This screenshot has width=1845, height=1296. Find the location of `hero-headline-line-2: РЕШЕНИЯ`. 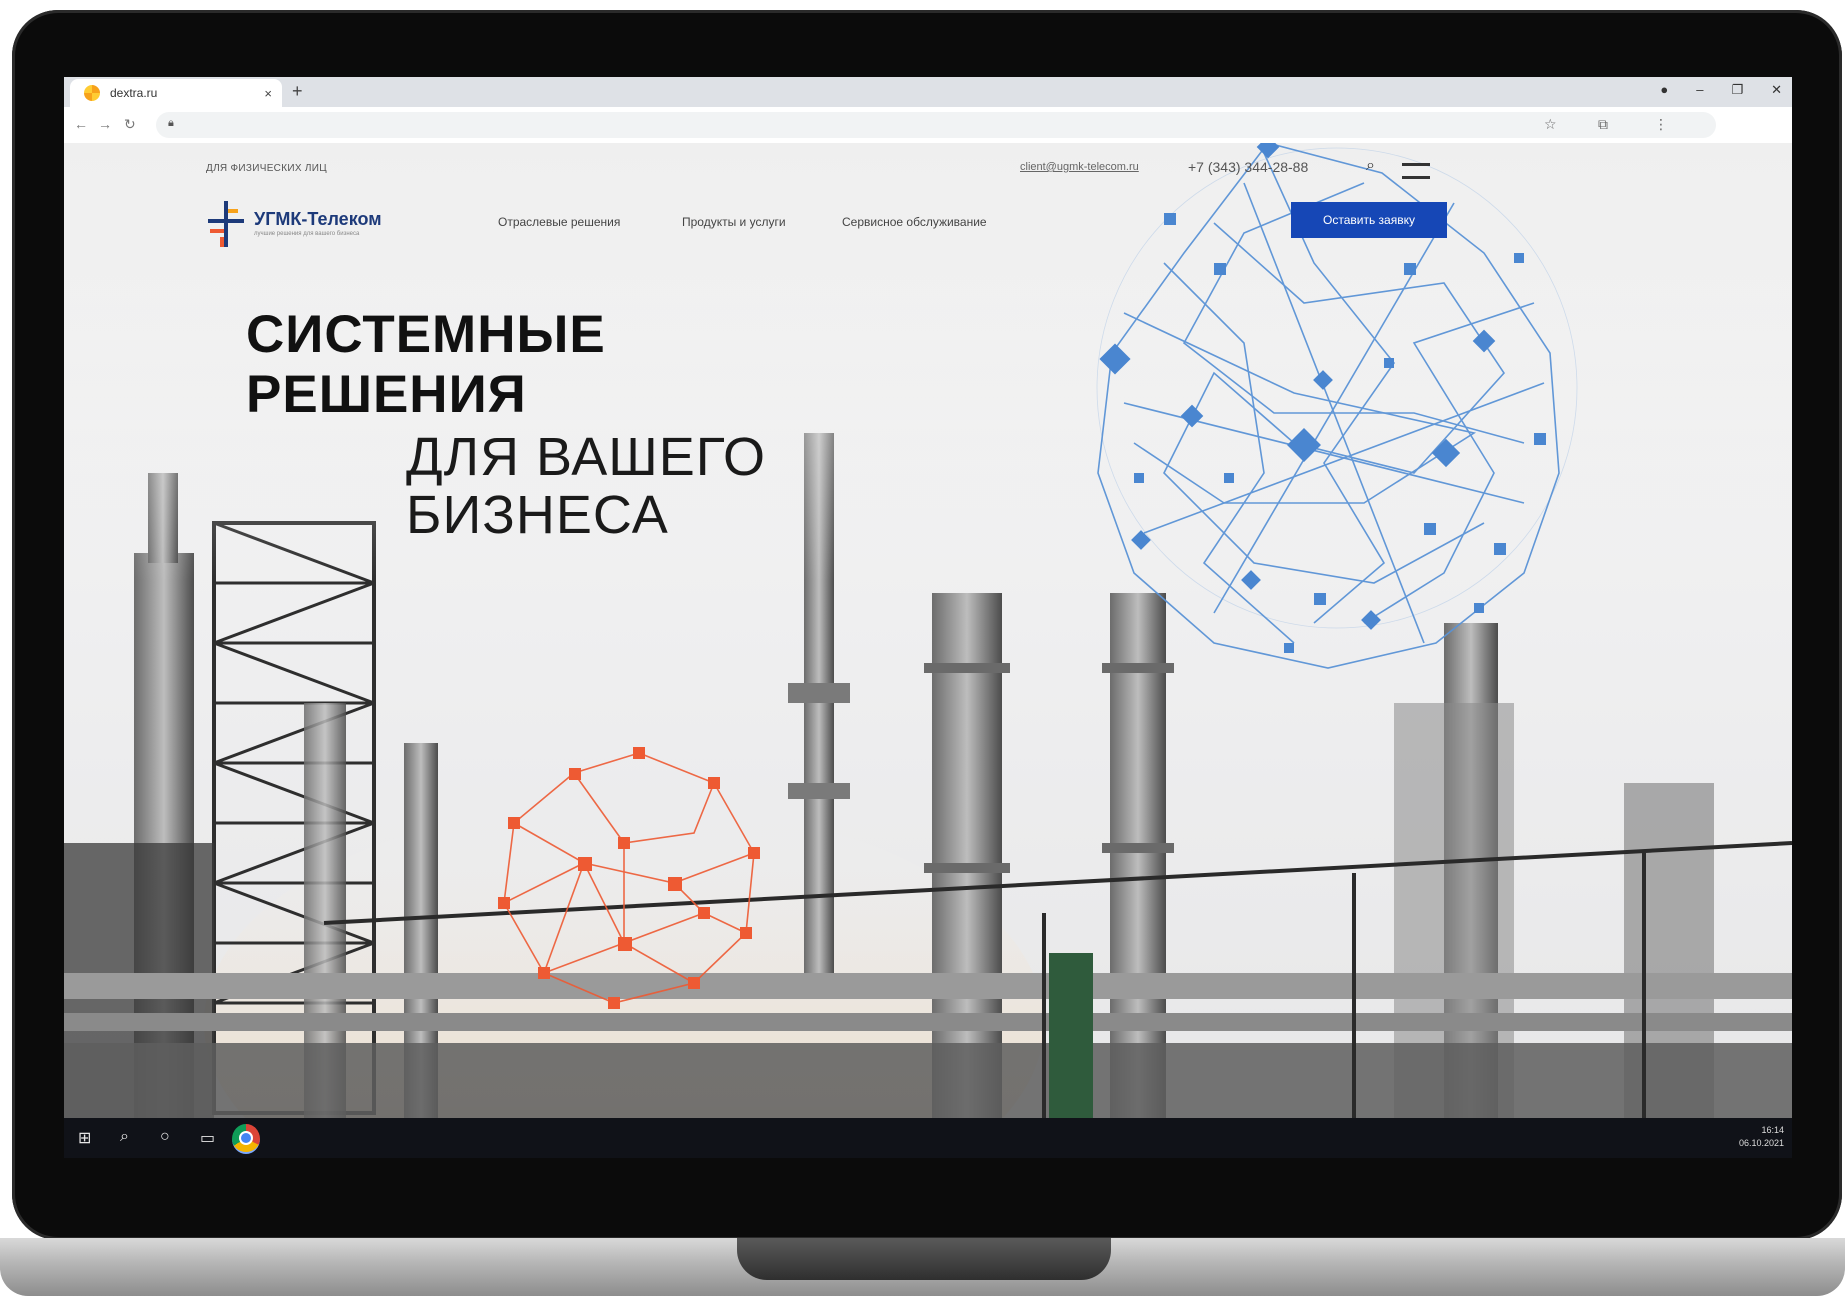

hero-headline-line-2: РЕШЕНИЯ is located at coordinates (386, 394).